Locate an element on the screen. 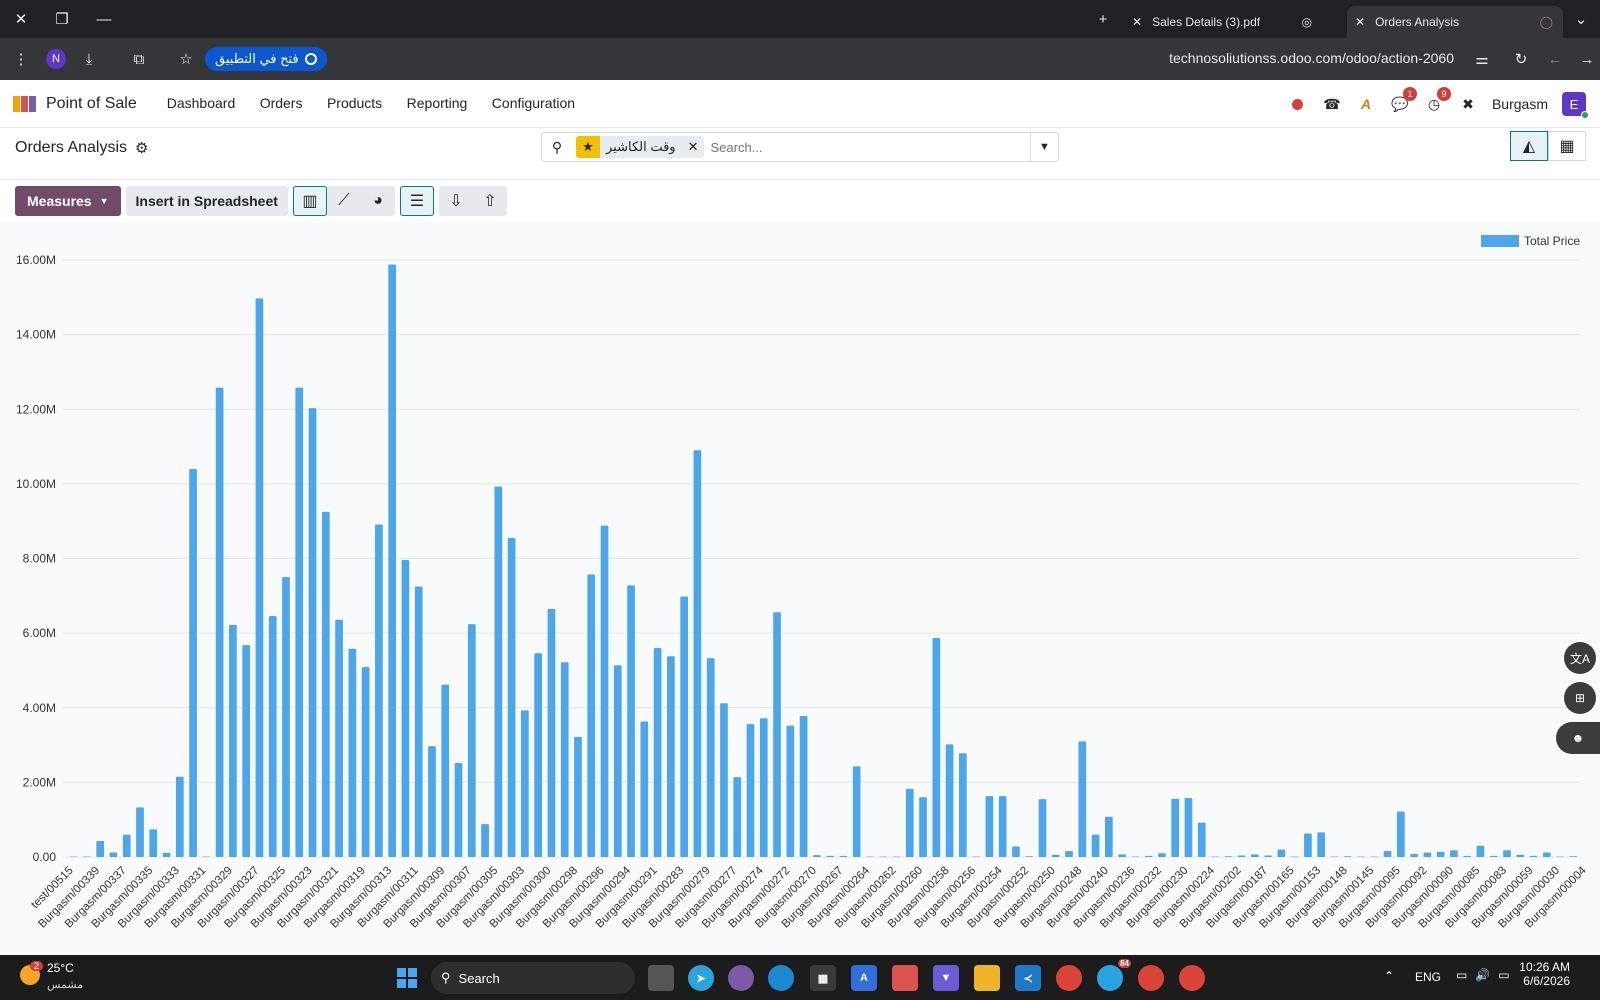  search-options-toggle: ▼ is located at coordinates (1044, 147).